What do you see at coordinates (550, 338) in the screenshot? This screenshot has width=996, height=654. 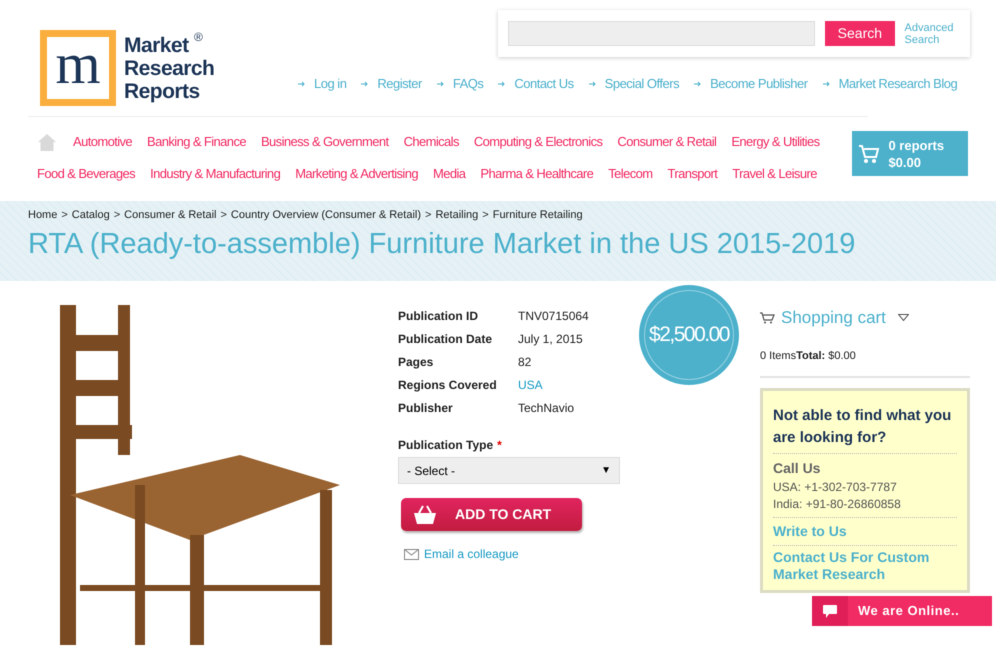 I see `detail-value: July 1, 2015` at bounding box center [550, 338].